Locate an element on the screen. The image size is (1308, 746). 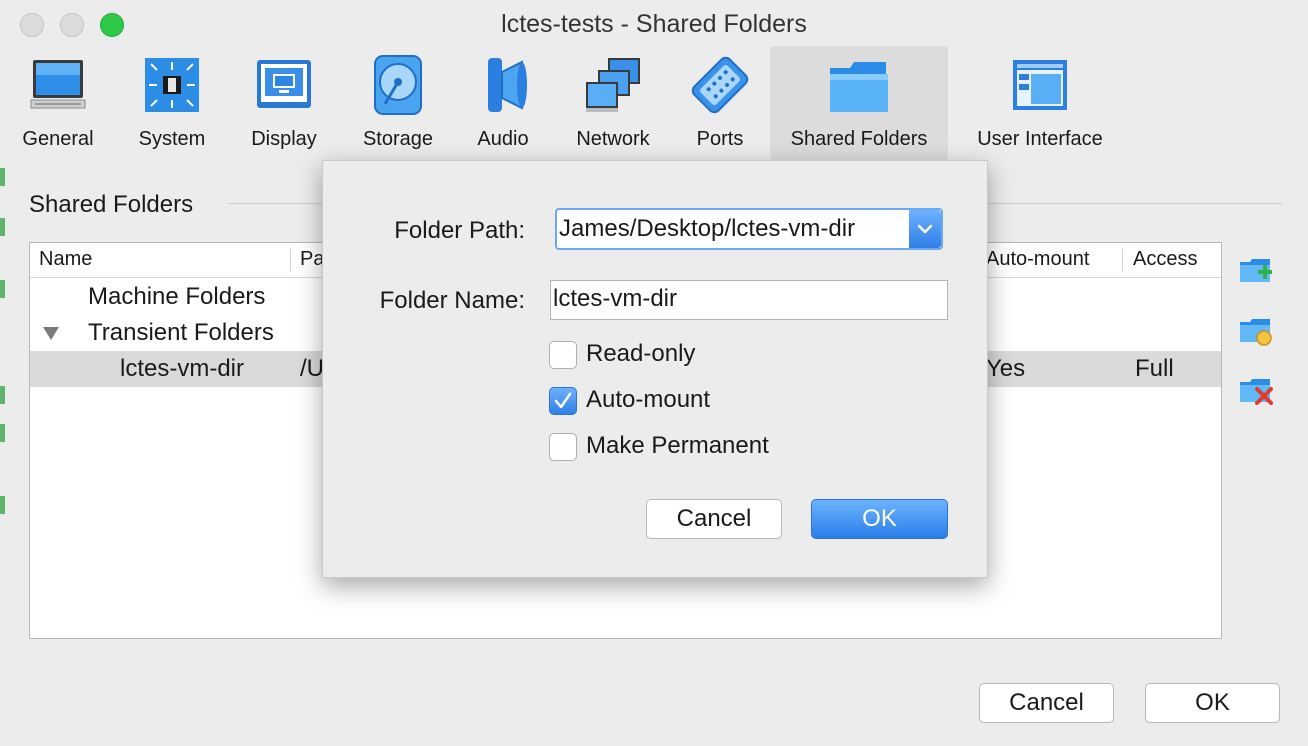
toolbar-item-label: Shared Folders is located at coordinates (859, 139).